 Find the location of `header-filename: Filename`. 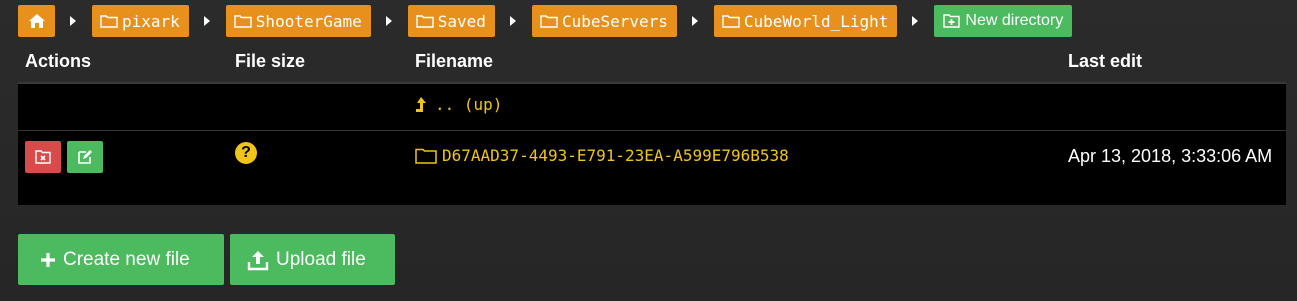

header-filename: Filename is located at coordinates (454, 61).